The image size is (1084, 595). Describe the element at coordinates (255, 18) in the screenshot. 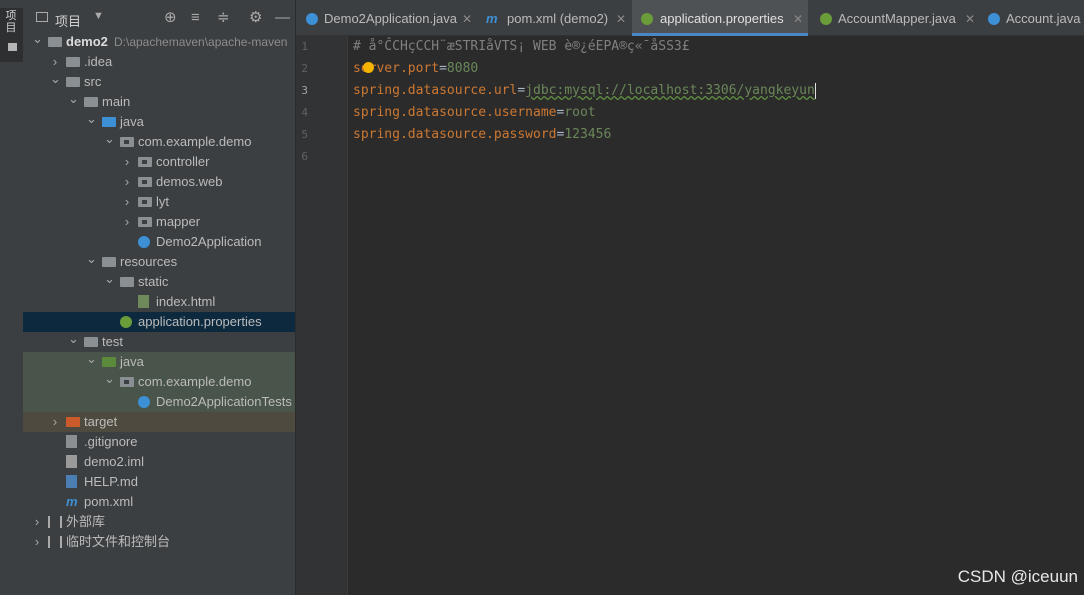

I see `gear-icon: ⚙` at that location.